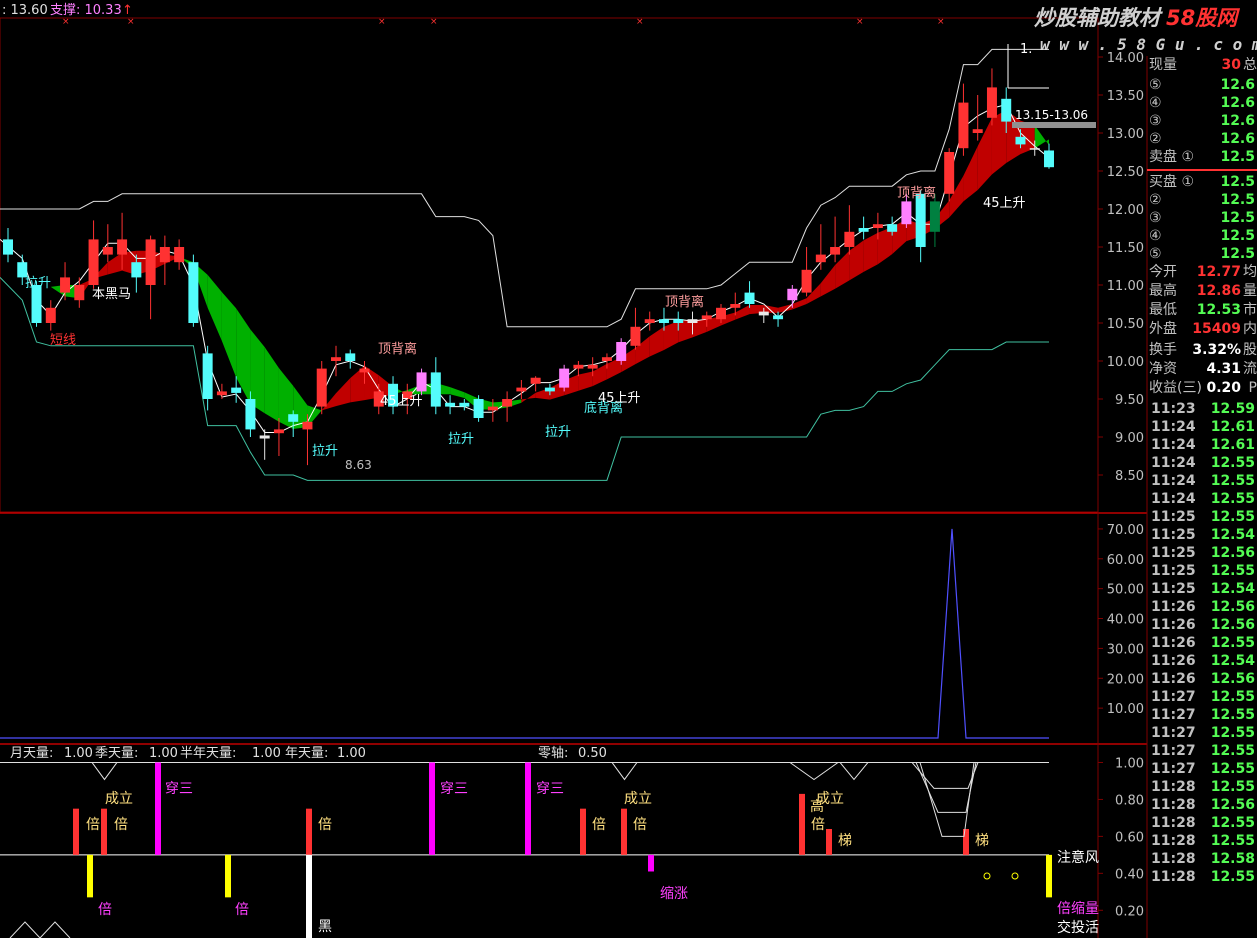  What do you see at coordinates (1155, 200) in the screenshot?
I see `buy-level-label: ②` at bounding box center [1155, 200].